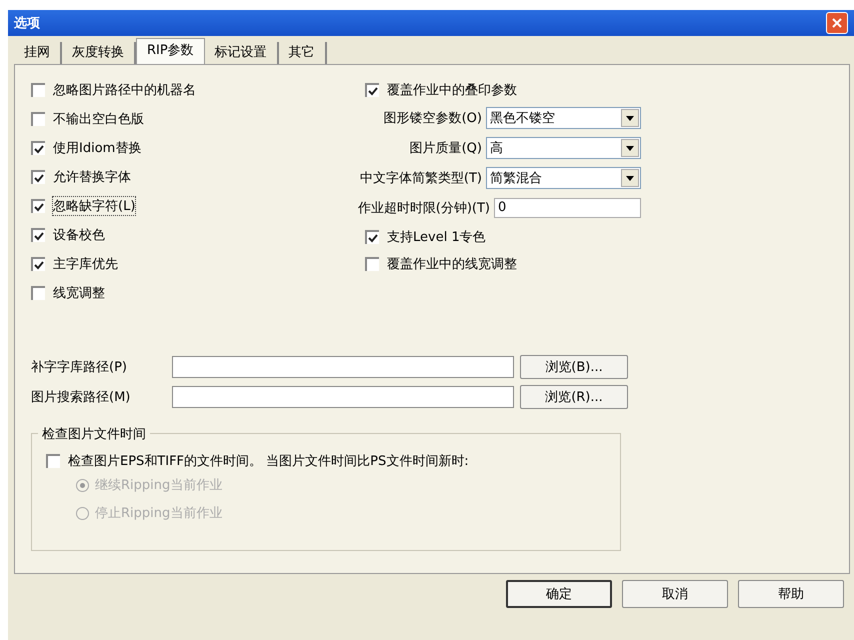 The width and height of the screenshot is (854, 640). Describe the element at coordinates (563, 148) in the screenshot. I see `dropdown: 高` at that location.